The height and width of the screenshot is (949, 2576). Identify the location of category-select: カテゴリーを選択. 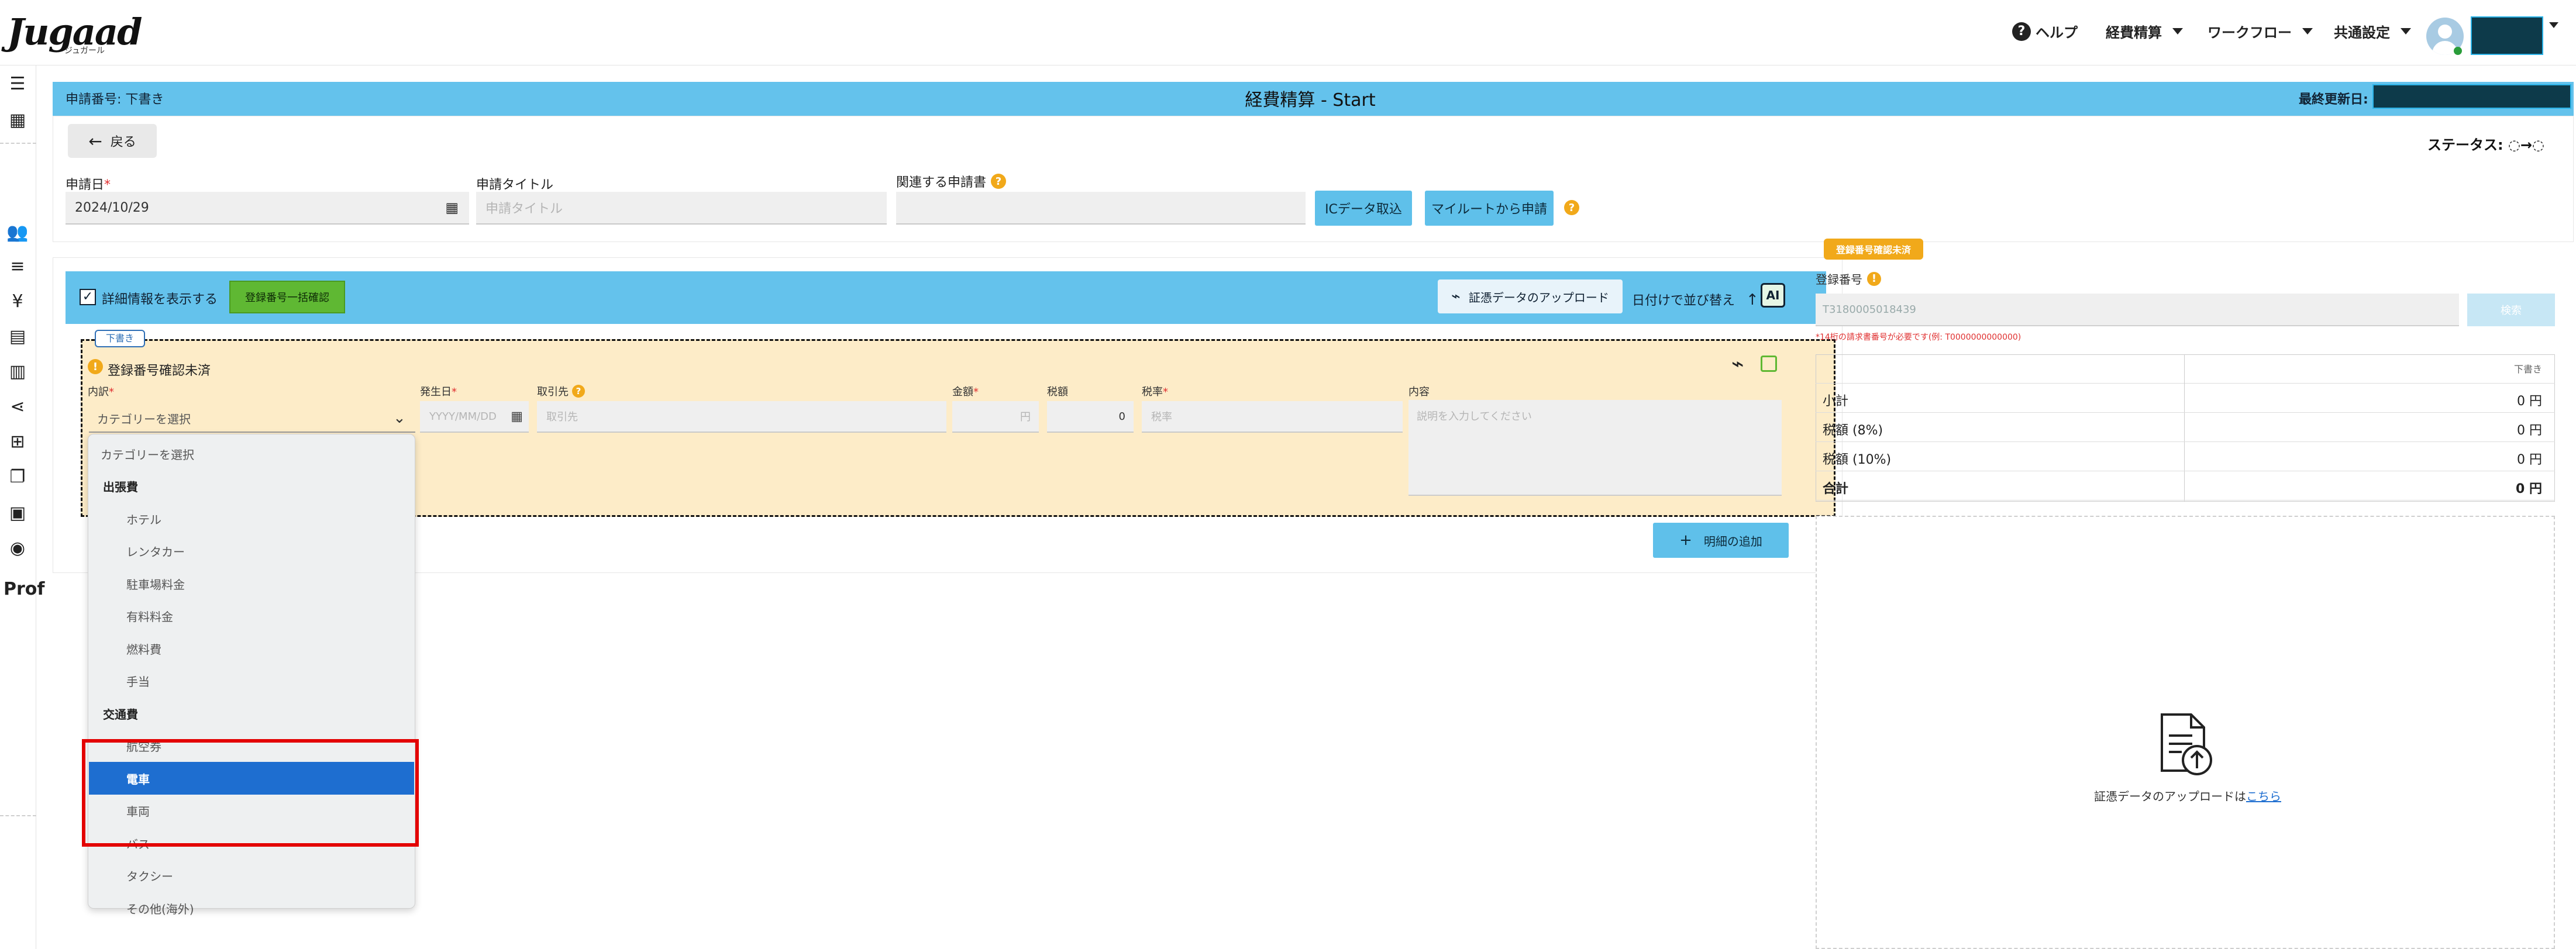
(252, 419).